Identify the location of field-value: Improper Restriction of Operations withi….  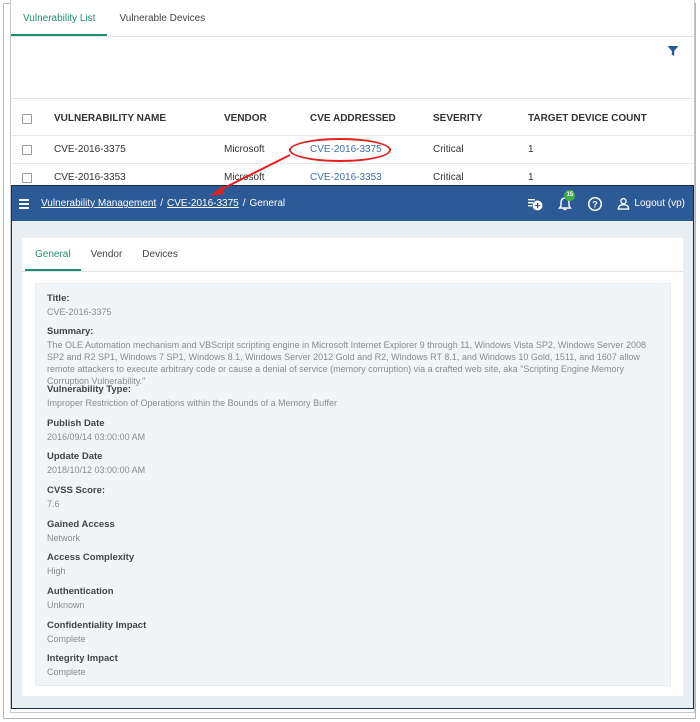
(192, 403).